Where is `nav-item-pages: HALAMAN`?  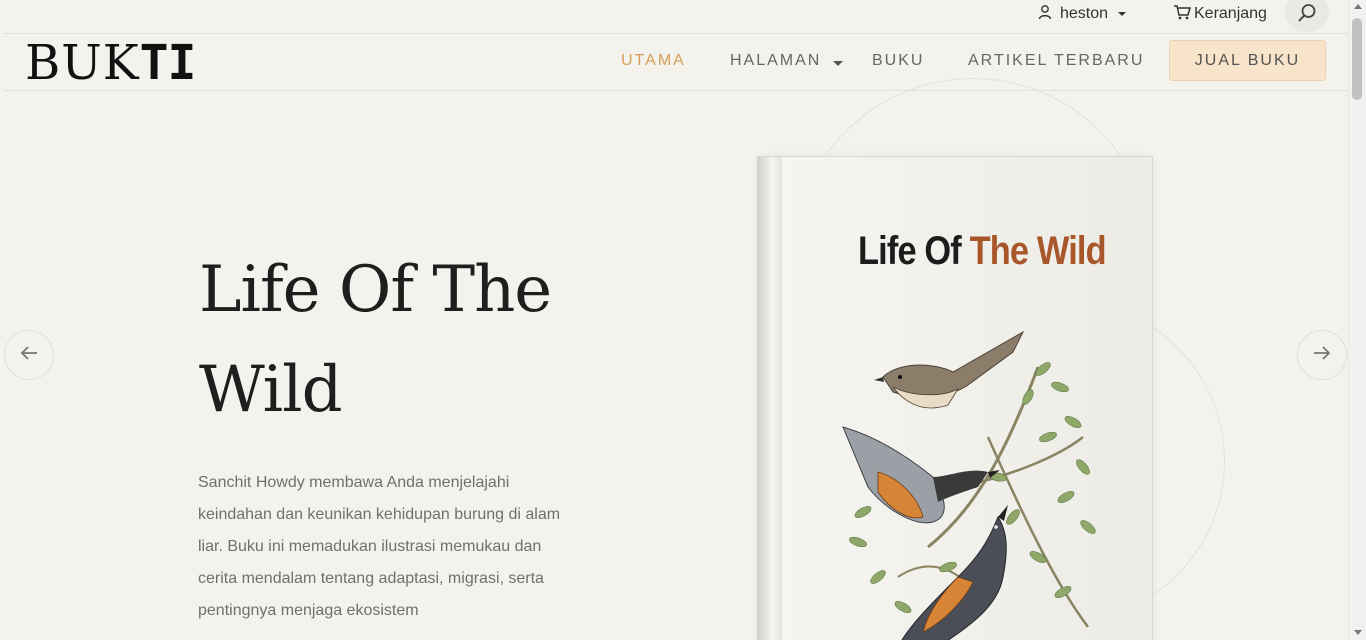 nav-item-pages: HALAMAN is located at coordinates (787, 61).